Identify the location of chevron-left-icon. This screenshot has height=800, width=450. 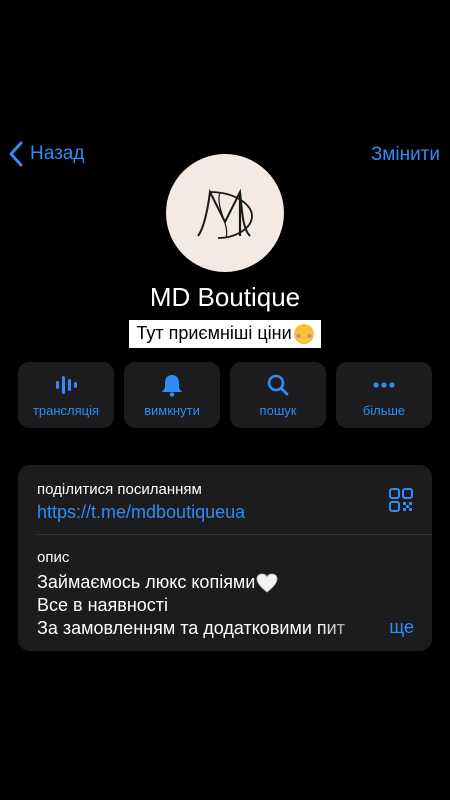
(16, 154).